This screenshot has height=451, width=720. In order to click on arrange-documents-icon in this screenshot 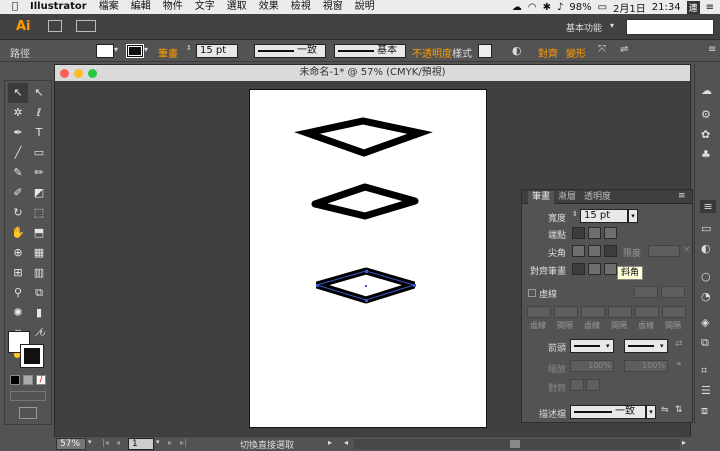, I will do `click(86, 26)`.